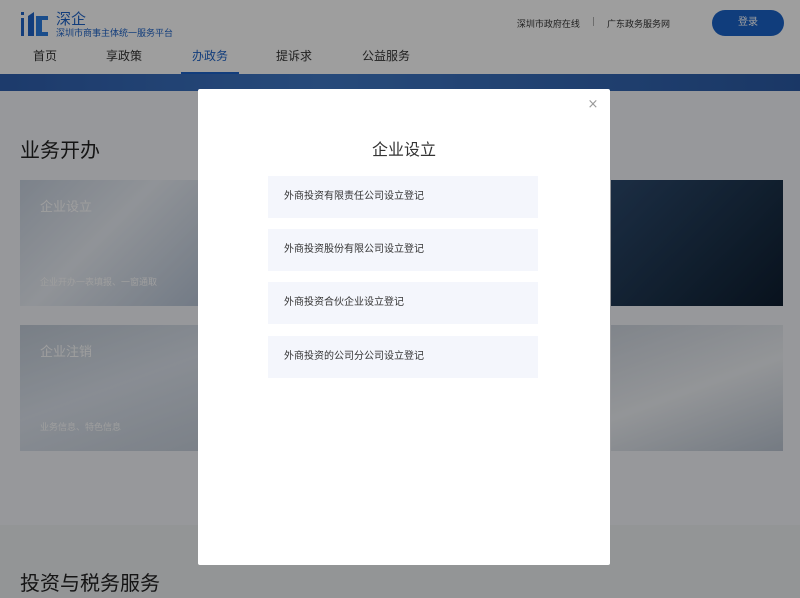 The width and height of the screenshot is (800, 598). What do you see at coordinates (403, 149) in the screenshot?
I see `dialog-title: 企业设立` at bounding box center [403, 149].